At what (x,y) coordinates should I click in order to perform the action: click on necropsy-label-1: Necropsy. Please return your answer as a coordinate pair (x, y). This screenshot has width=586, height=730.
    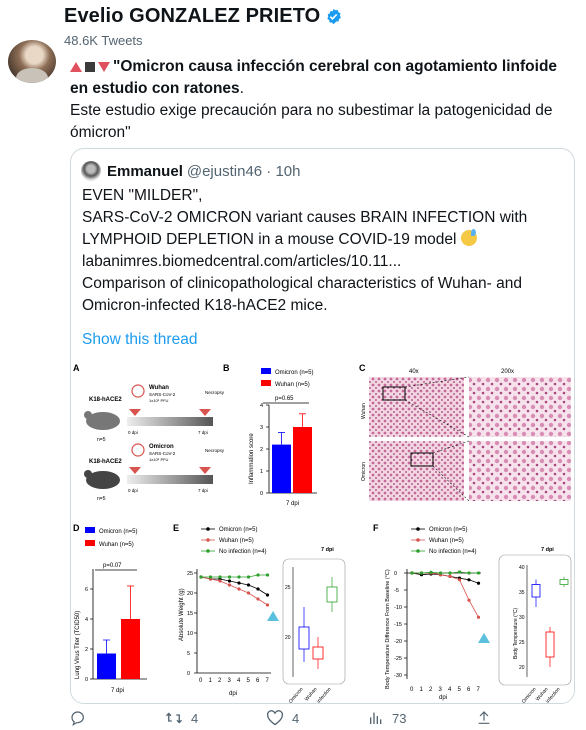
    Looking at the image, I should click on (215, 392).